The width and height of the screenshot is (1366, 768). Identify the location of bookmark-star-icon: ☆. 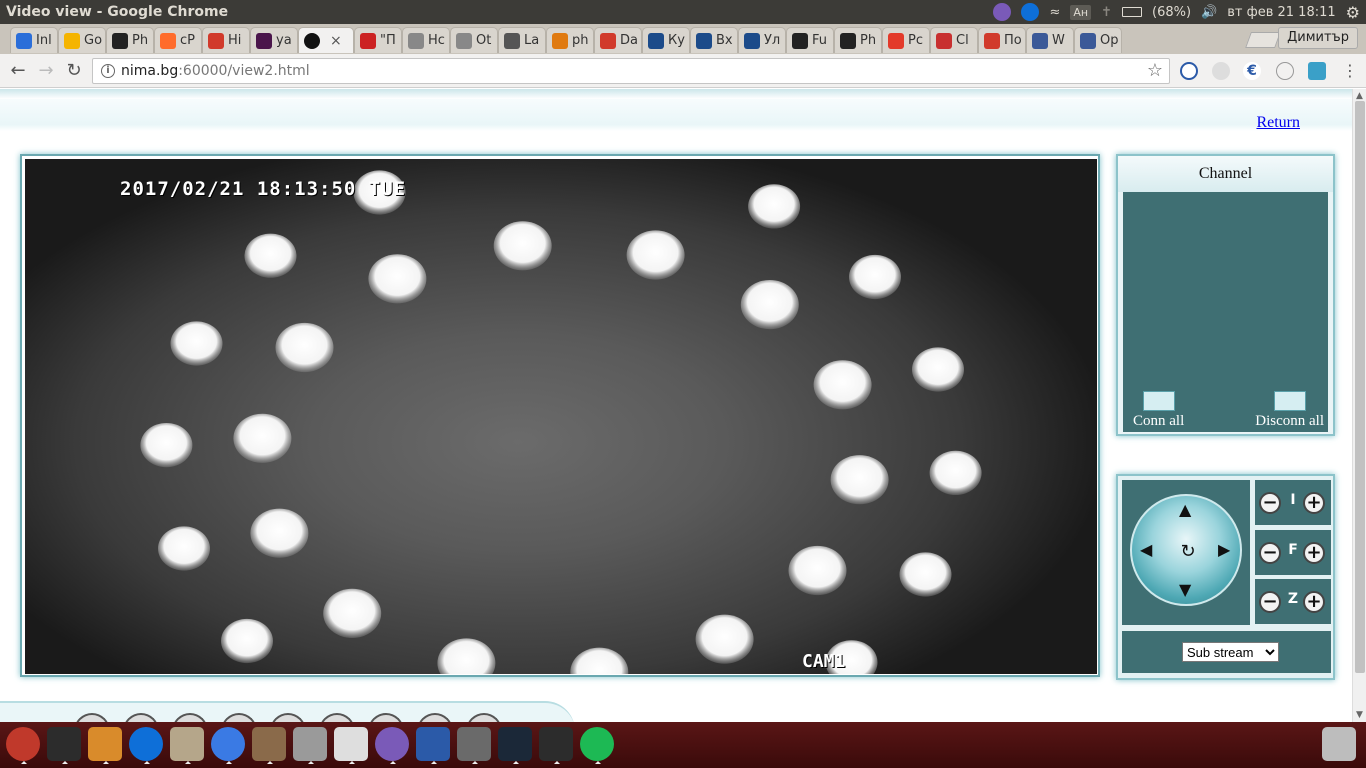
(1155, 70).